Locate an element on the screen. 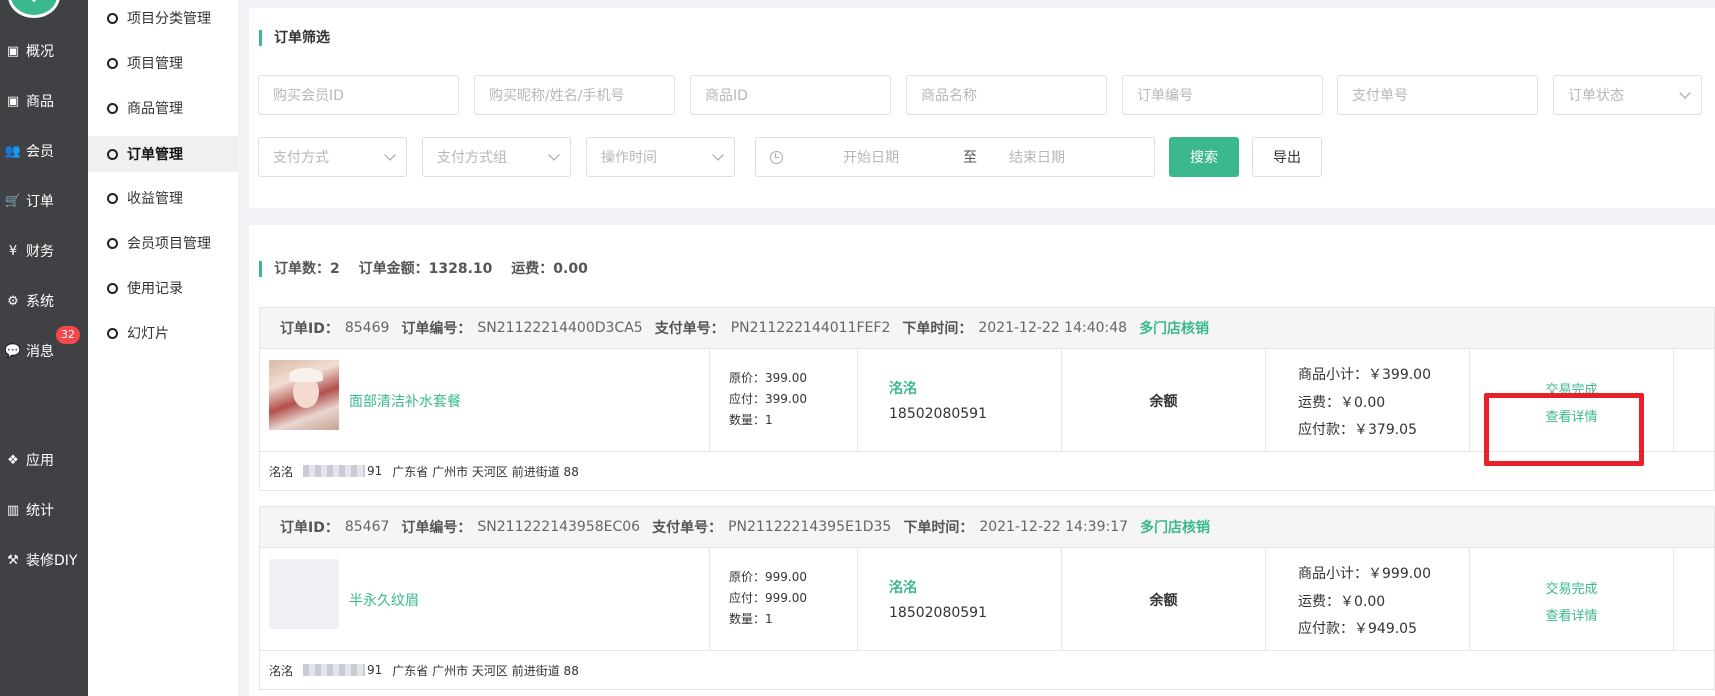 The height and width of the screenshot is (696, 1715). receiver-phone-tail: 91 is located at coordinates (375, 471).